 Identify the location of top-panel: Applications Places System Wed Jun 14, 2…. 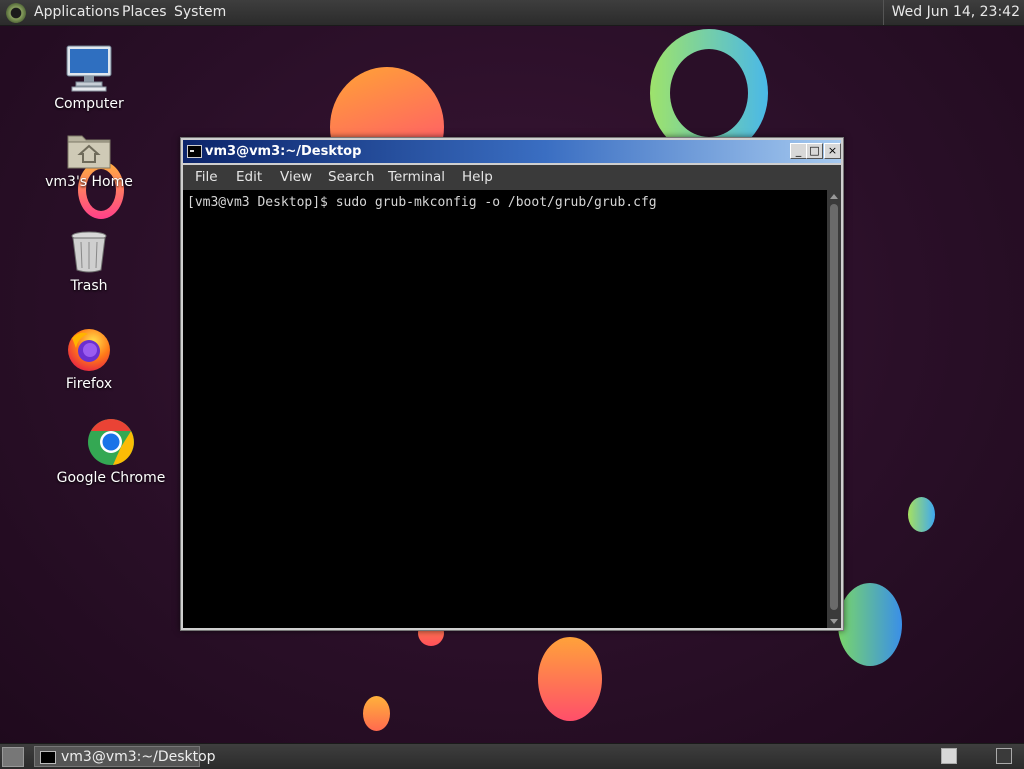
(512, 13).